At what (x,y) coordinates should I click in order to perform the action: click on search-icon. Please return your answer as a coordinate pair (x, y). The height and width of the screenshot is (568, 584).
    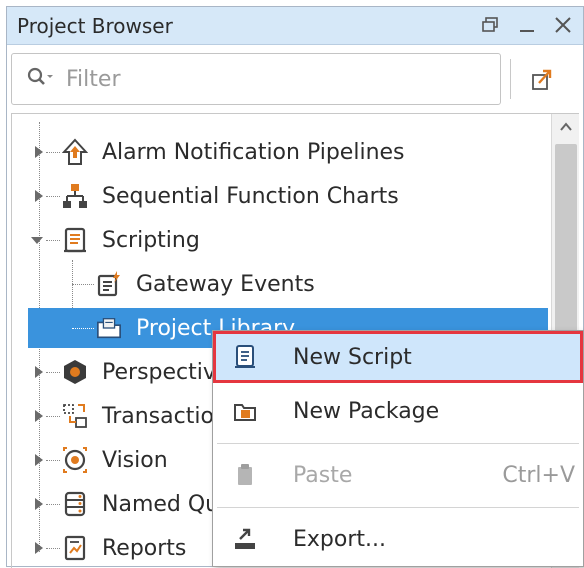
    Looking at the image, I should click on (40, 79).